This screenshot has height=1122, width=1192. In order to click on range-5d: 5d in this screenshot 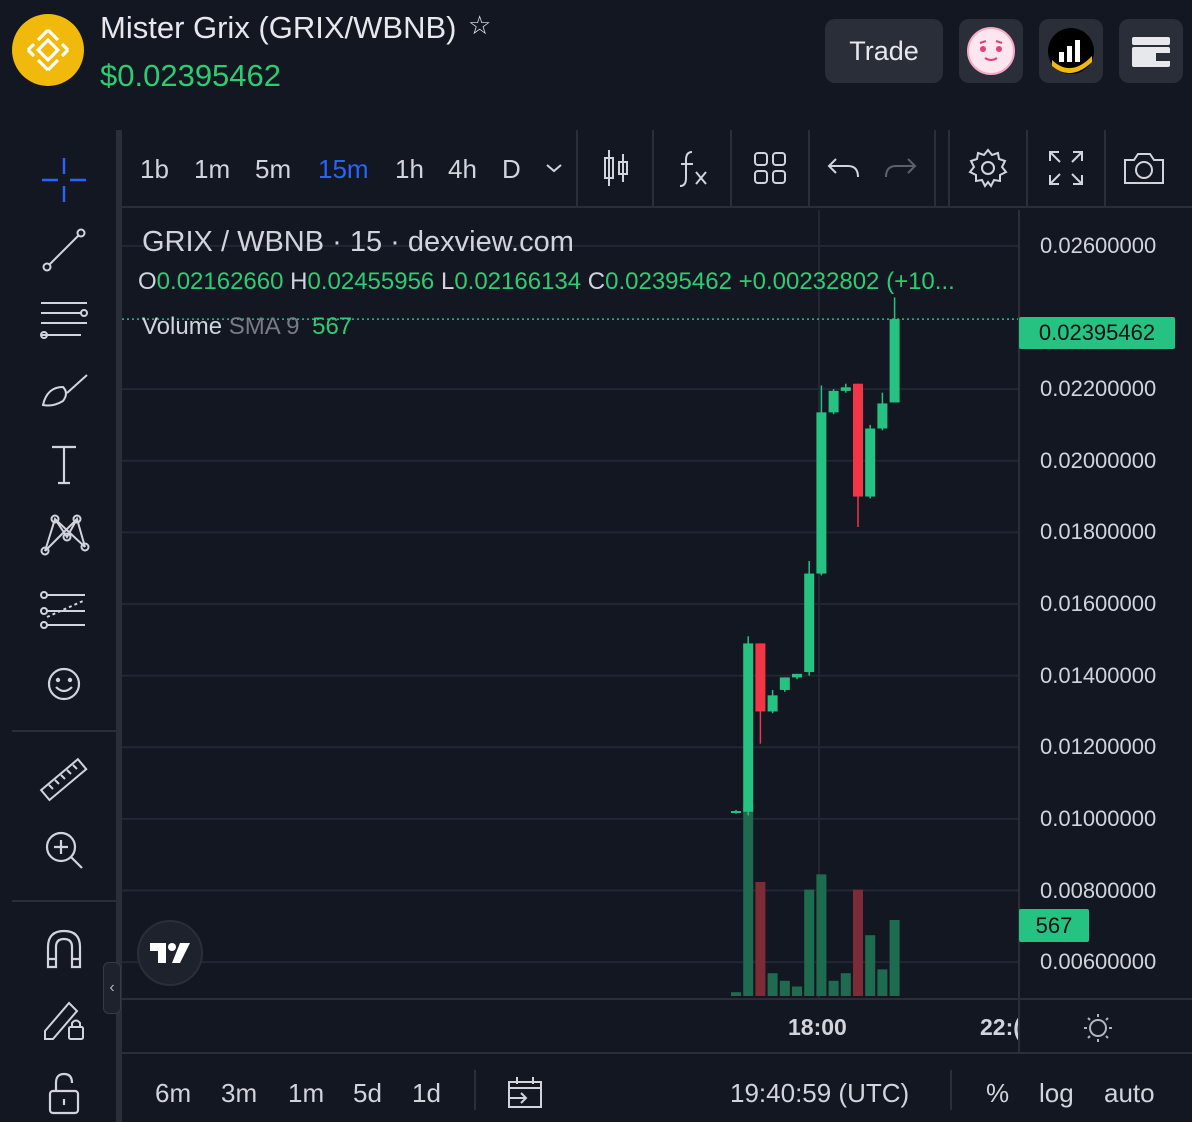, I will do `click(367, 1093)`.